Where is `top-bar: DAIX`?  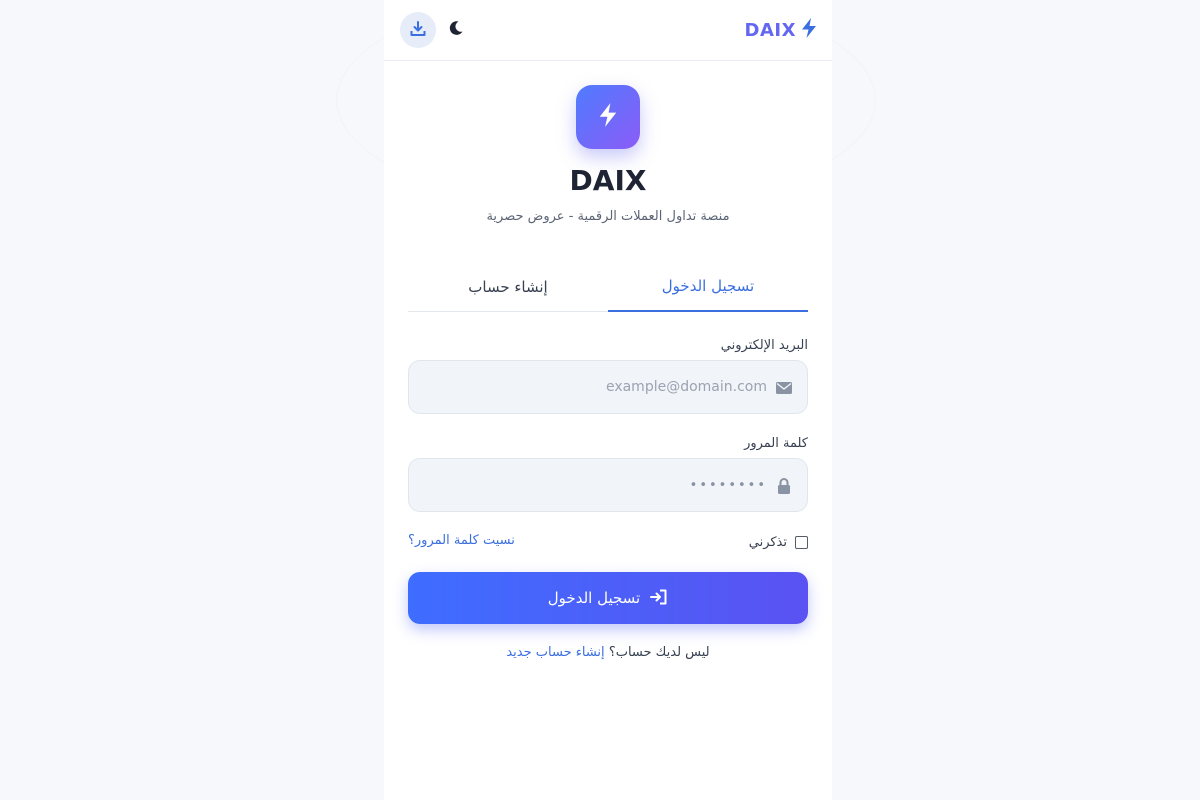
top-bar: DAIX is located at coordinates (608, 30).